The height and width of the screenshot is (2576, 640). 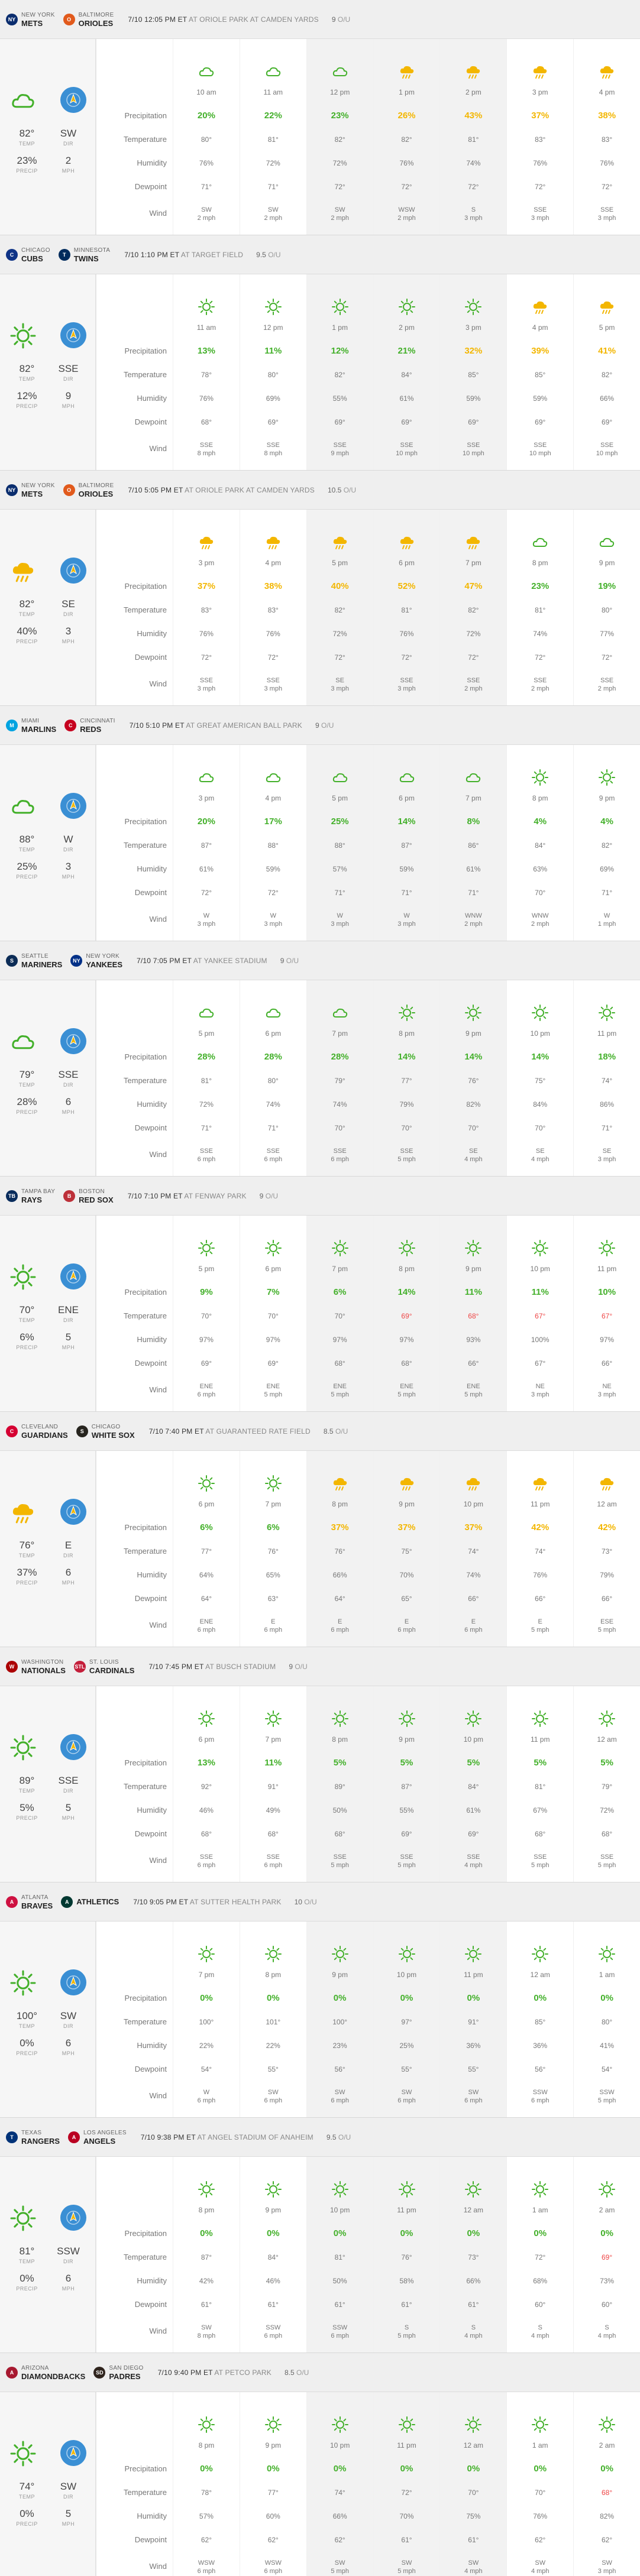 I want to click on away-team-logo: C, so click(x=12, y=254).